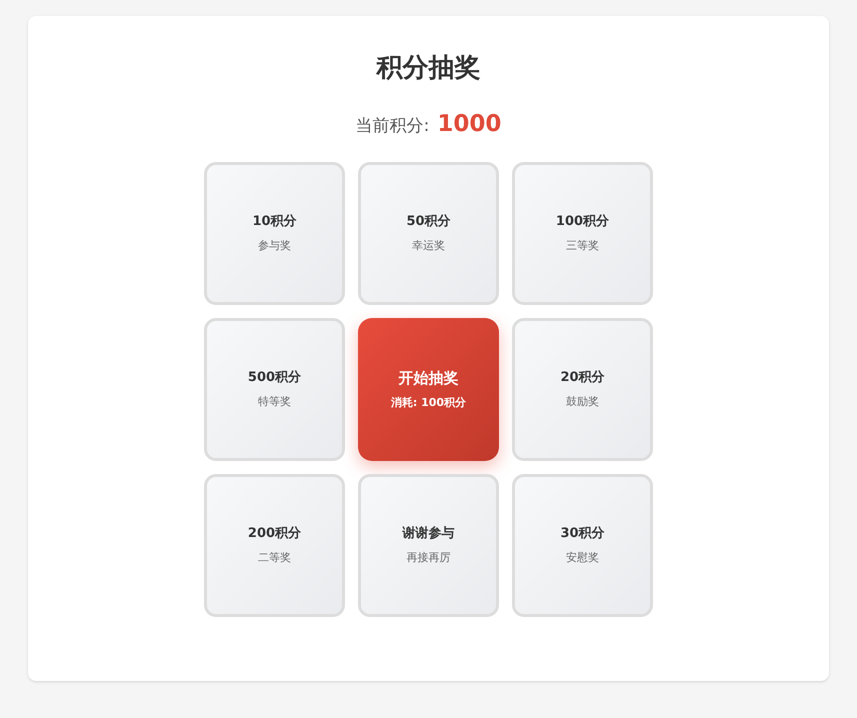 The width and height of the screenshot is (857, 718). What do you see at coordinates (428, 68) in the screenshot?
I see `page-title: 积分抽奖` at bounding box center [428, 68].